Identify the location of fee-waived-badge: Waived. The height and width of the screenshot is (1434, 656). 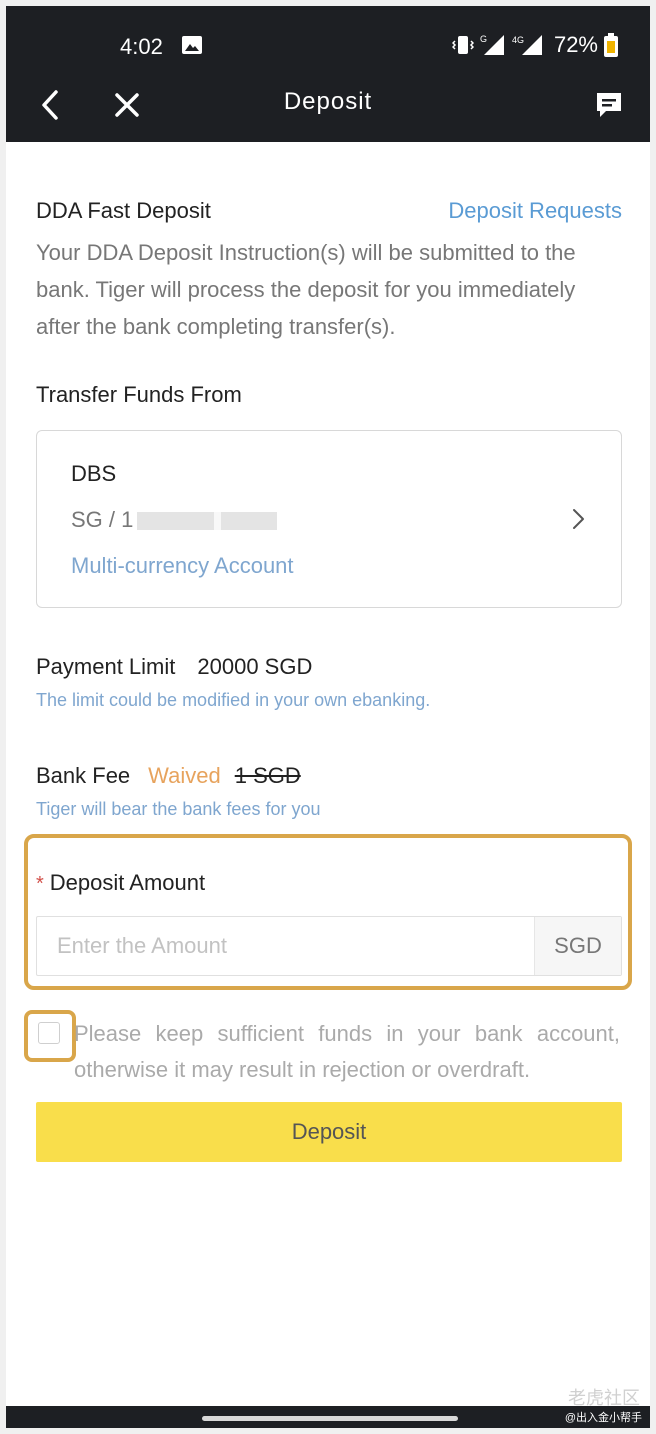
(184, 775).